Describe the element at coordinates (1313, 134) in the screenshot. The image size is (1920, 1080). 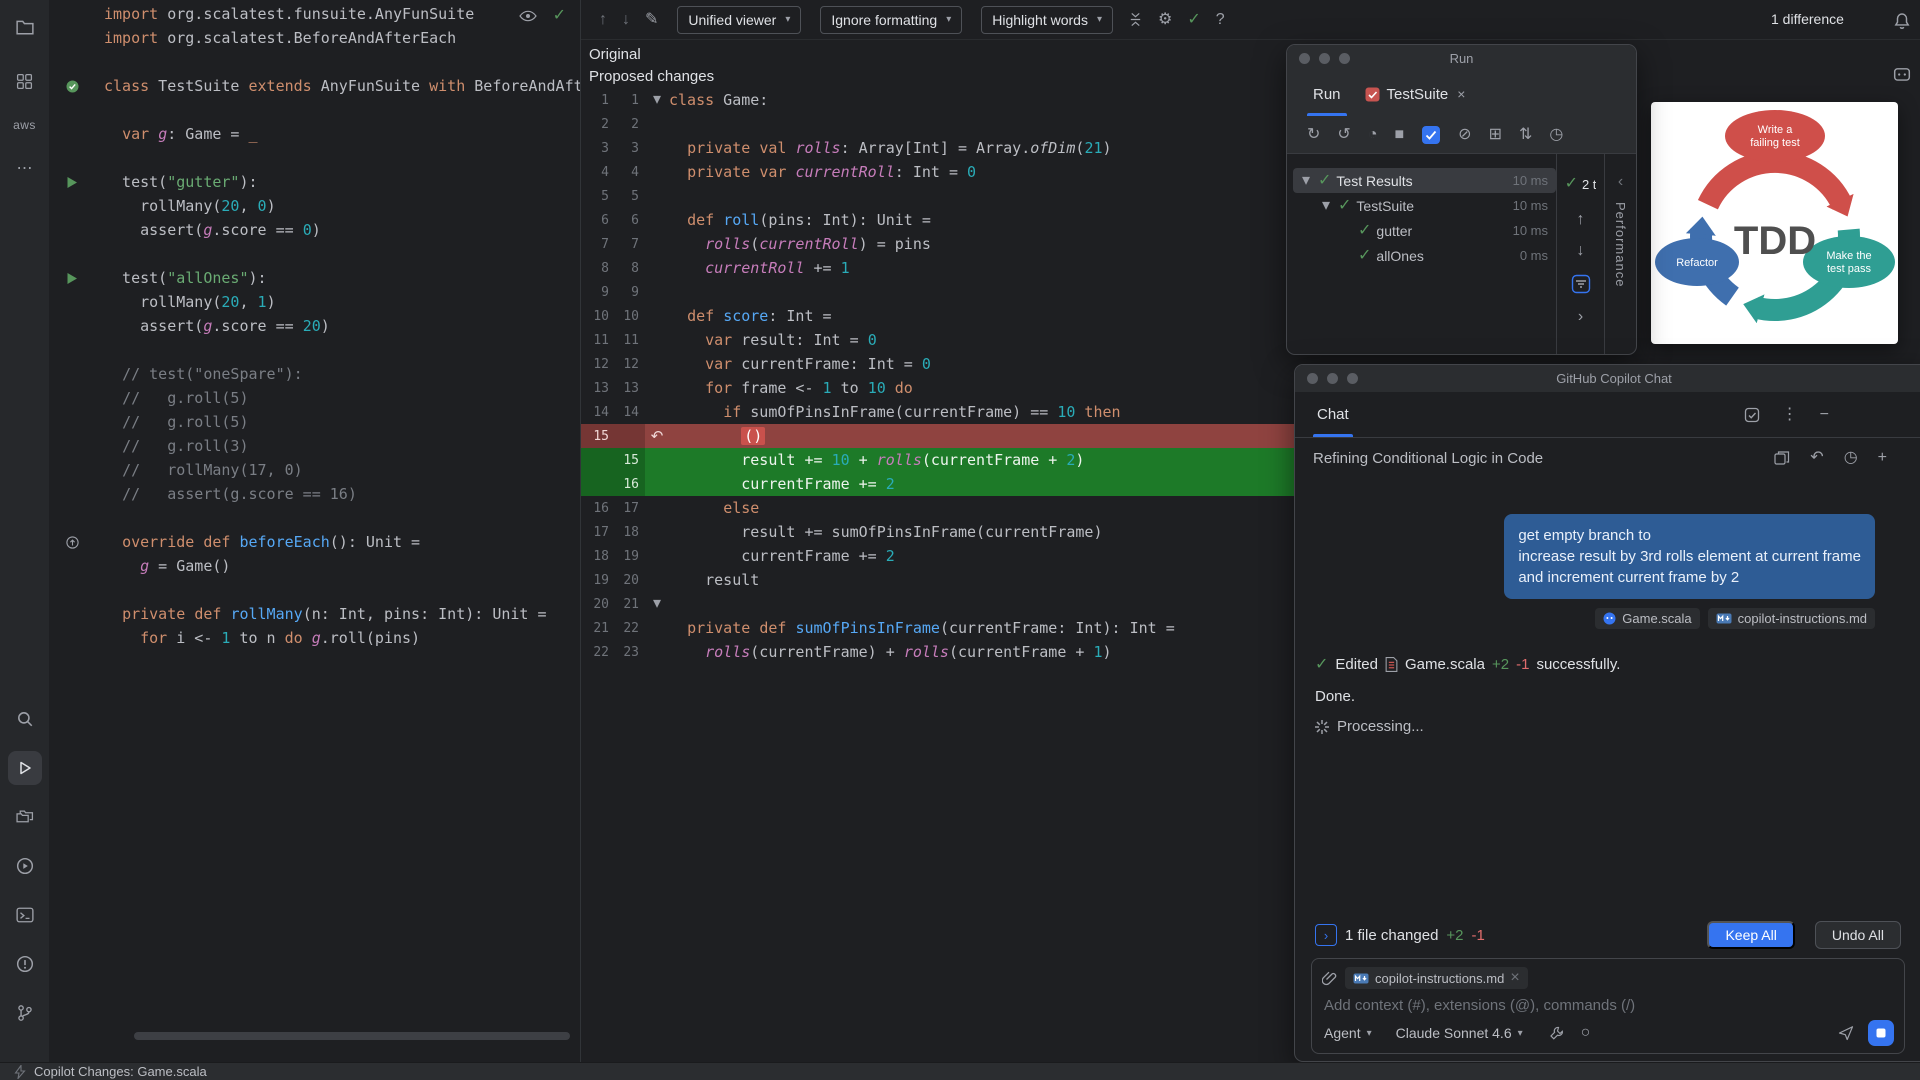
I see `rerun-icon: ↻` at that location.